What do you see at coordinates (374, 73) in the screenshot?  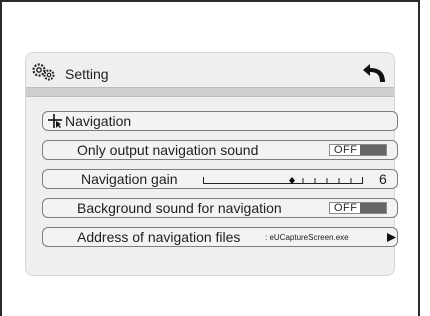 I see `back-arrow-icon` at bounding box center [374, 73].